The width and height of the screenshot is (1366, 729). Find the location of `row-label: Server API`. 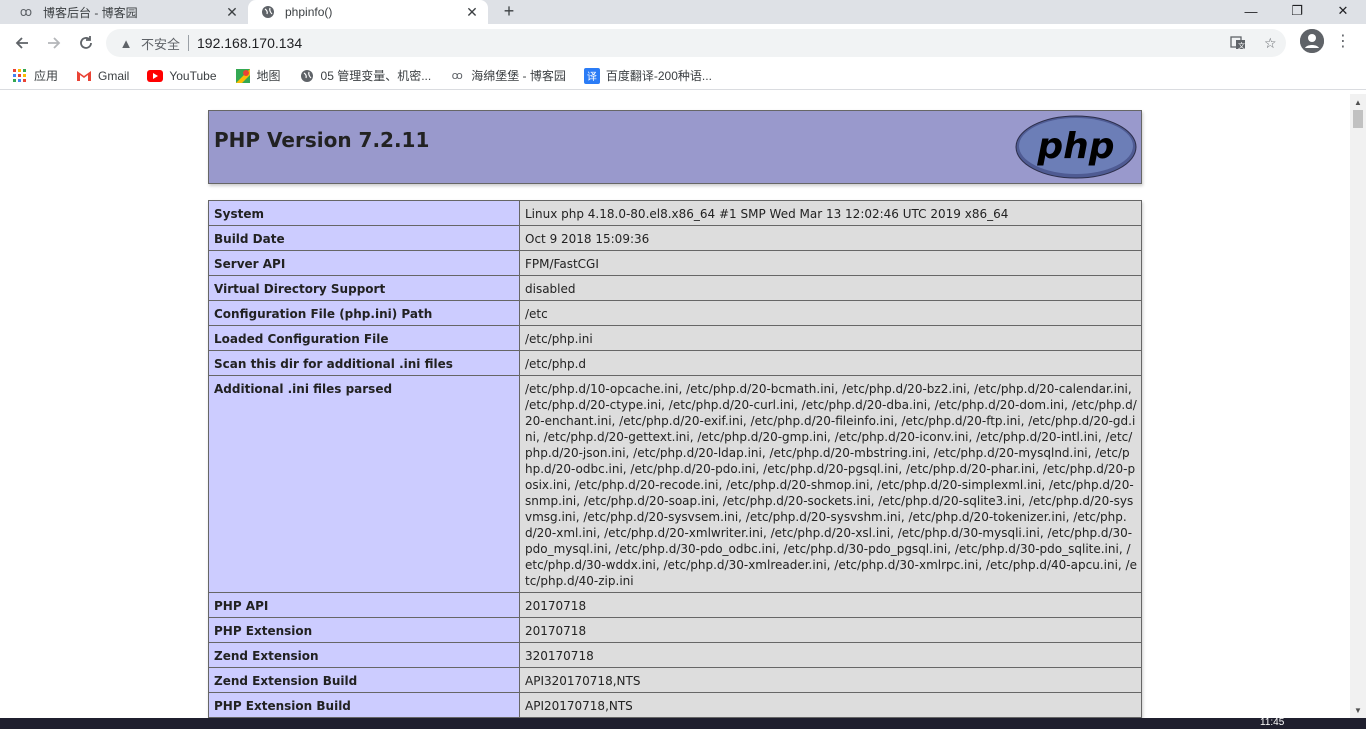

row-label: Server API is located at coordinates (364, 263).